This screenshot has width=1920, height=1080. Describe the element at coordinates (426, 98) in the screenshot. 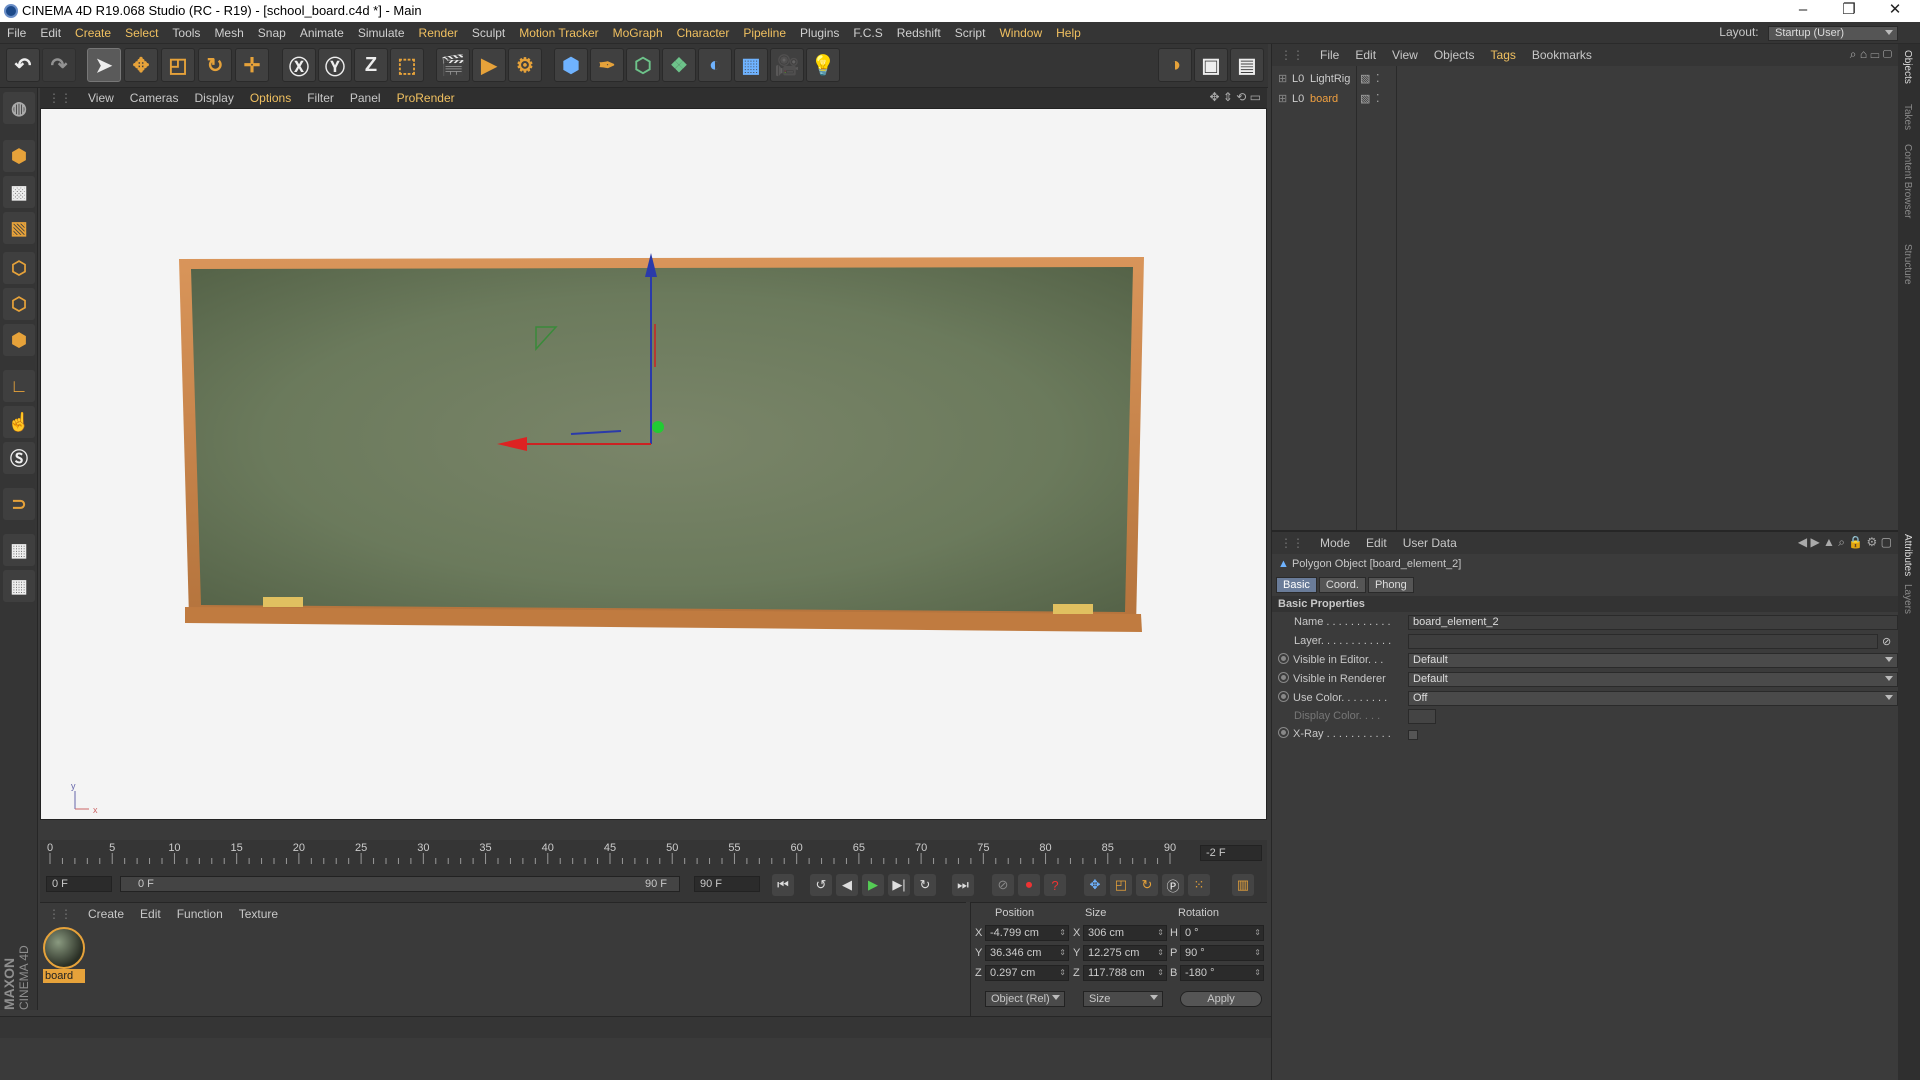

I see `viewport-menu-prorender: ProRender` at that location.